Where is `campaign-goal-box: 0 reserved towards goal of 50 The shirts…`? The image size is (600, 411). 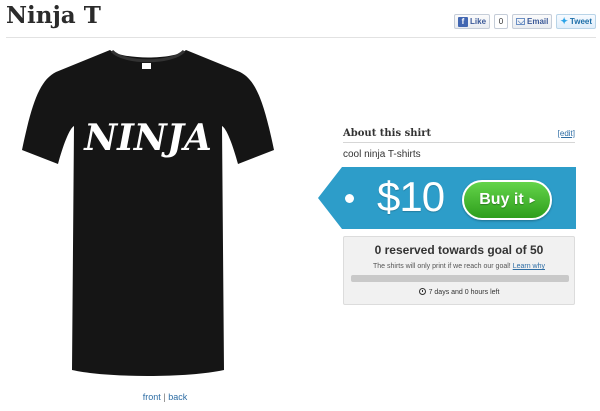
campaign-goal-box: 0 reserved towards goal of 50 The shirts… is located at coordinates (459, 270).